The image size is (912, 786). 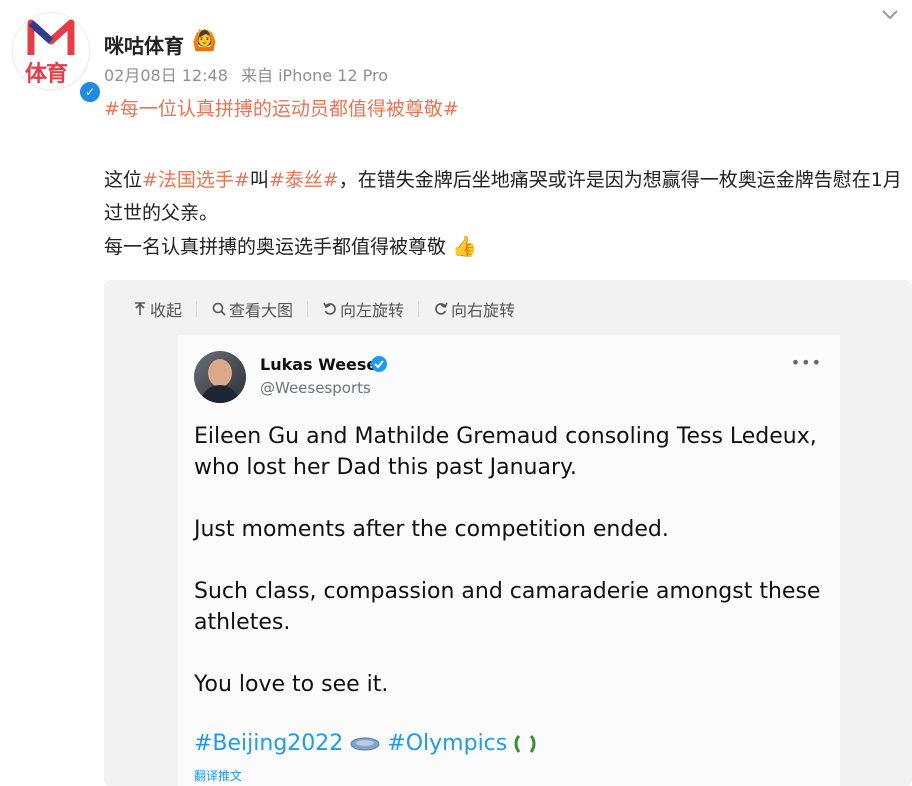 What do you see at coordinates (166, 310) in the screenshot?
I see `collapse-label: 收起` at bounding box center [166, 310].